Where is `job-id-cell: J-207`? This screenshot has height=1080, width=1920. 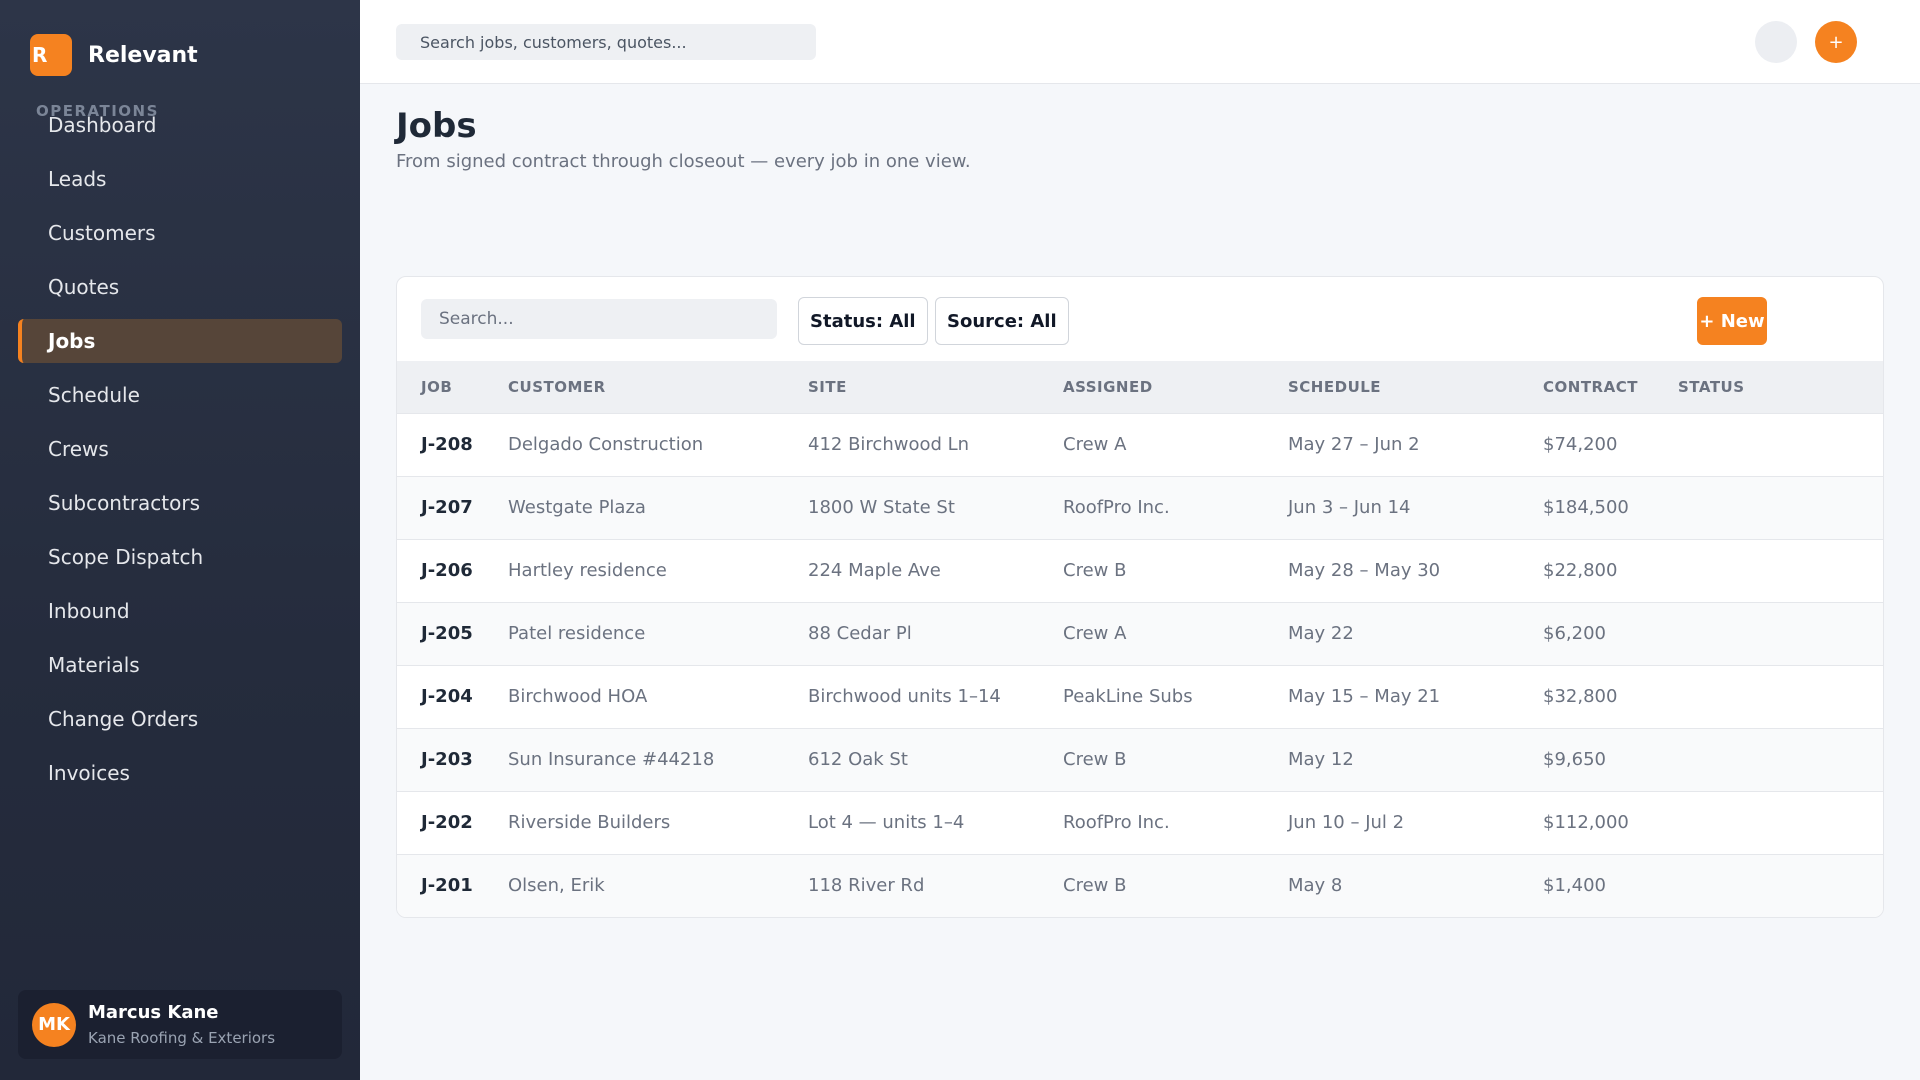 job-id-cell: J-207 is located at coordinates (452, 507).